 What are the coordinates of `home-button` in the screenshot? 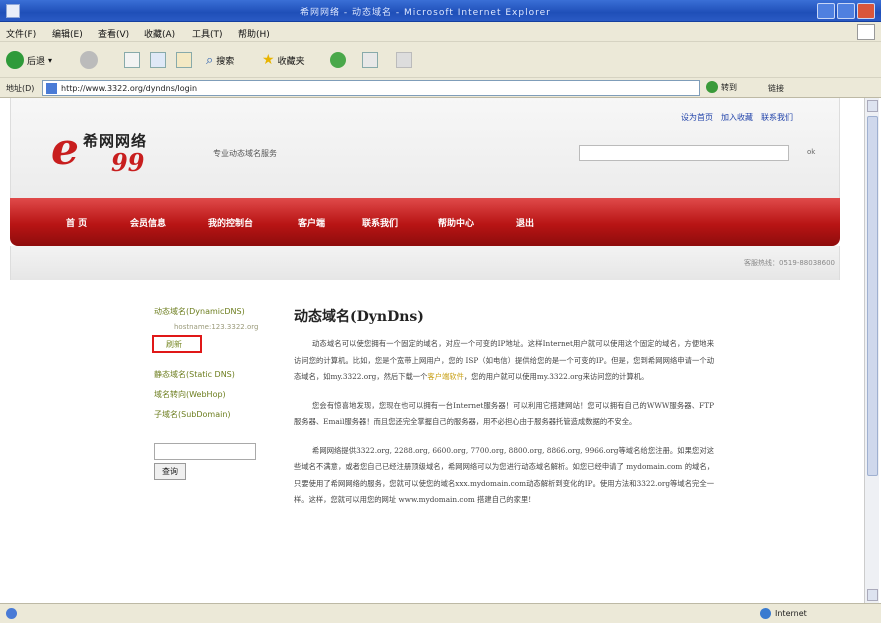 It's located at (184, 60).